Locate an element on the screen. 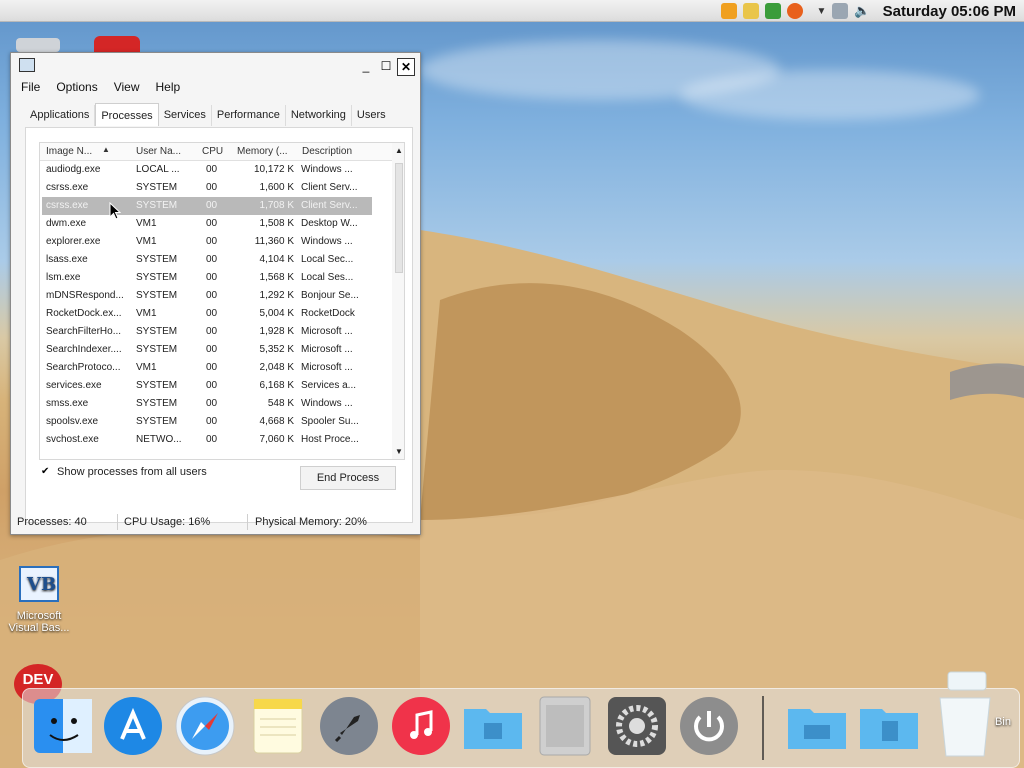  end-process-button: End Process is located at coordinates (348, 478).